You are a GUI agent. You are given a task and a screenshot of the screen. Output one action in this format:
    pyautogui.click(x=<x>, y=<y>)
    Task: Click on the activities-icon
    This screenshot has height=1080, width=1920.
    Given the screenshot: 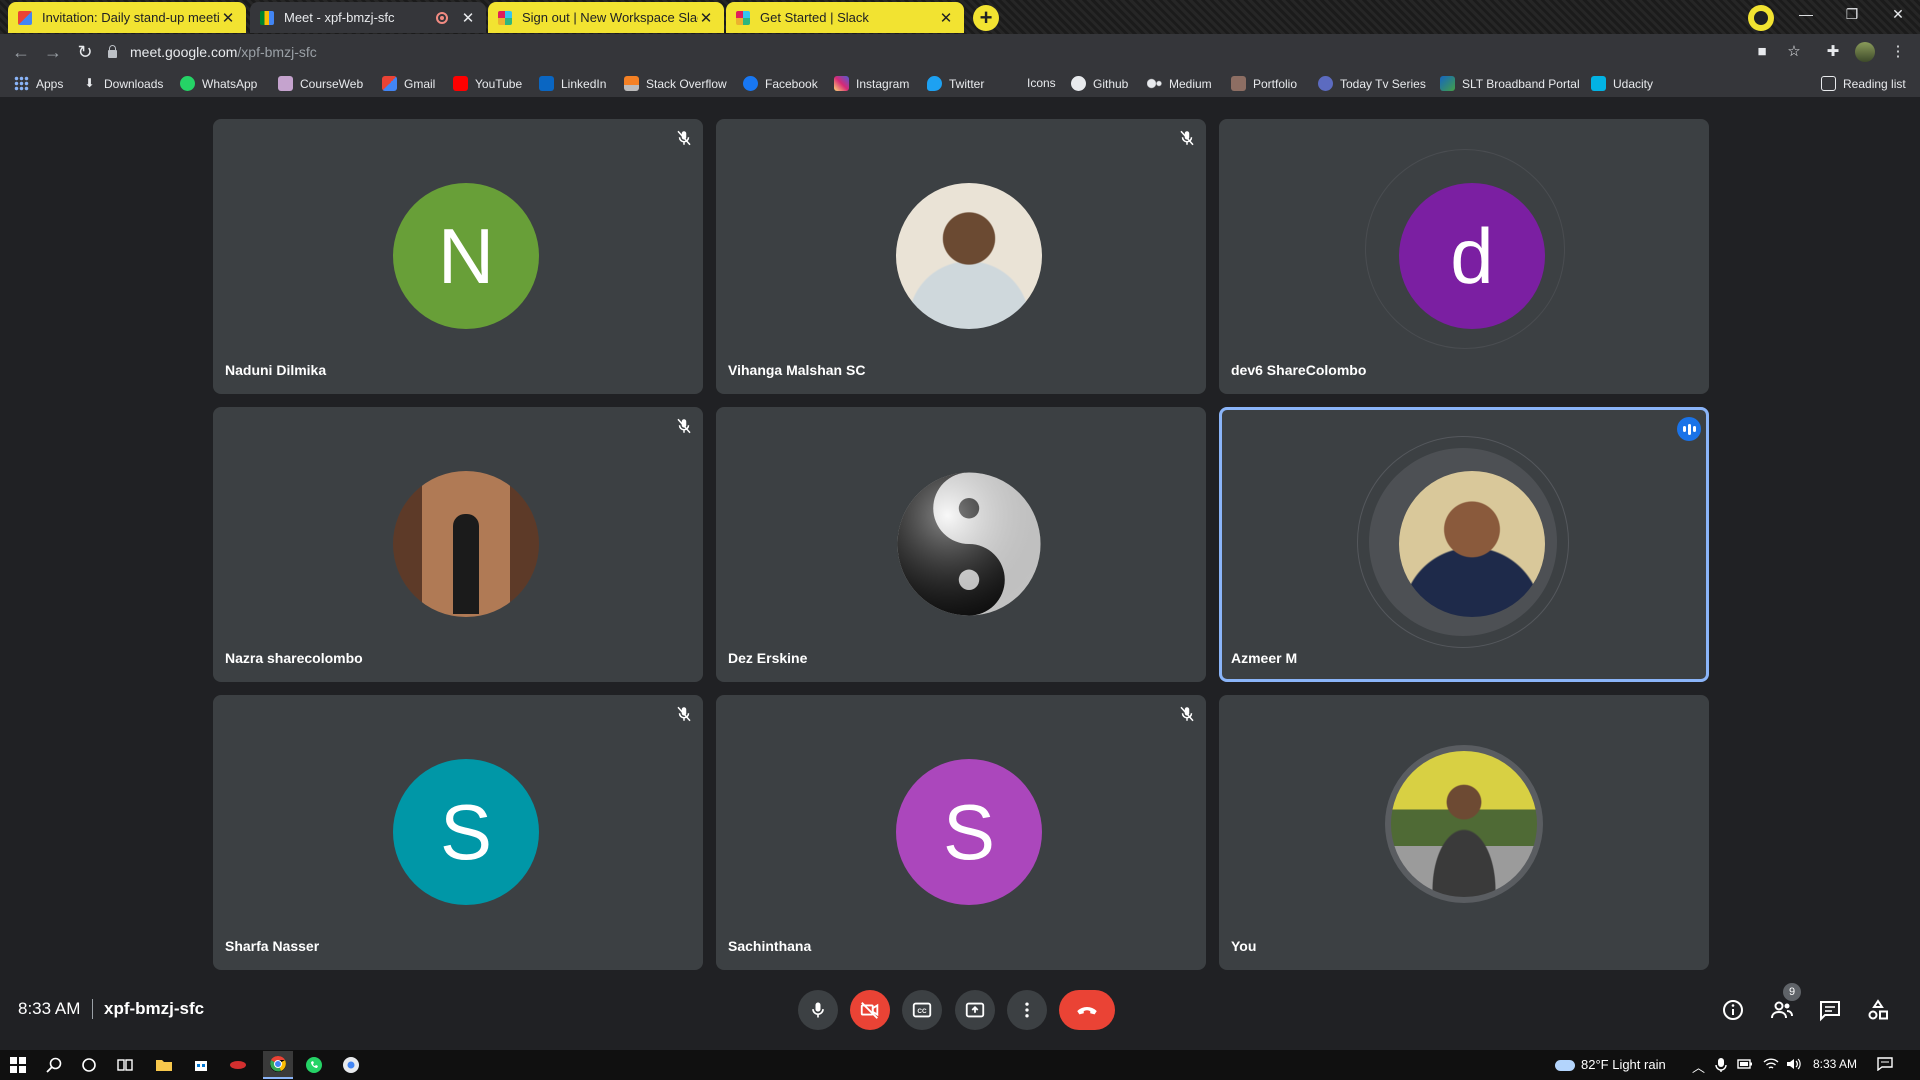 What is the action you would take?
    pyautogui.click(x=1878, y=1009)
    